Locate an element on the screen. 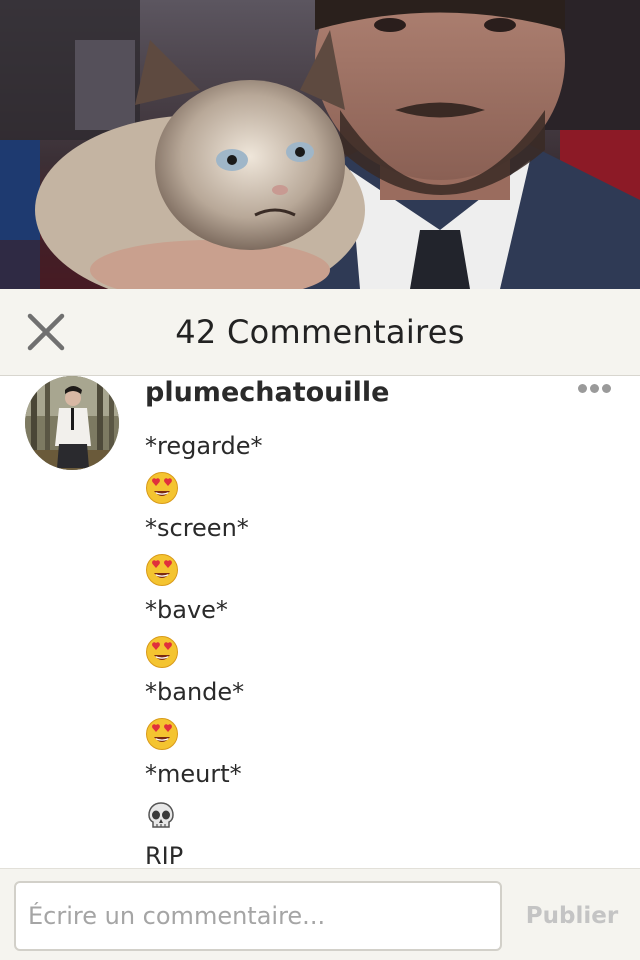 This screenshot has height=960, width=640. comment-input is located at coordinates (258, 916).